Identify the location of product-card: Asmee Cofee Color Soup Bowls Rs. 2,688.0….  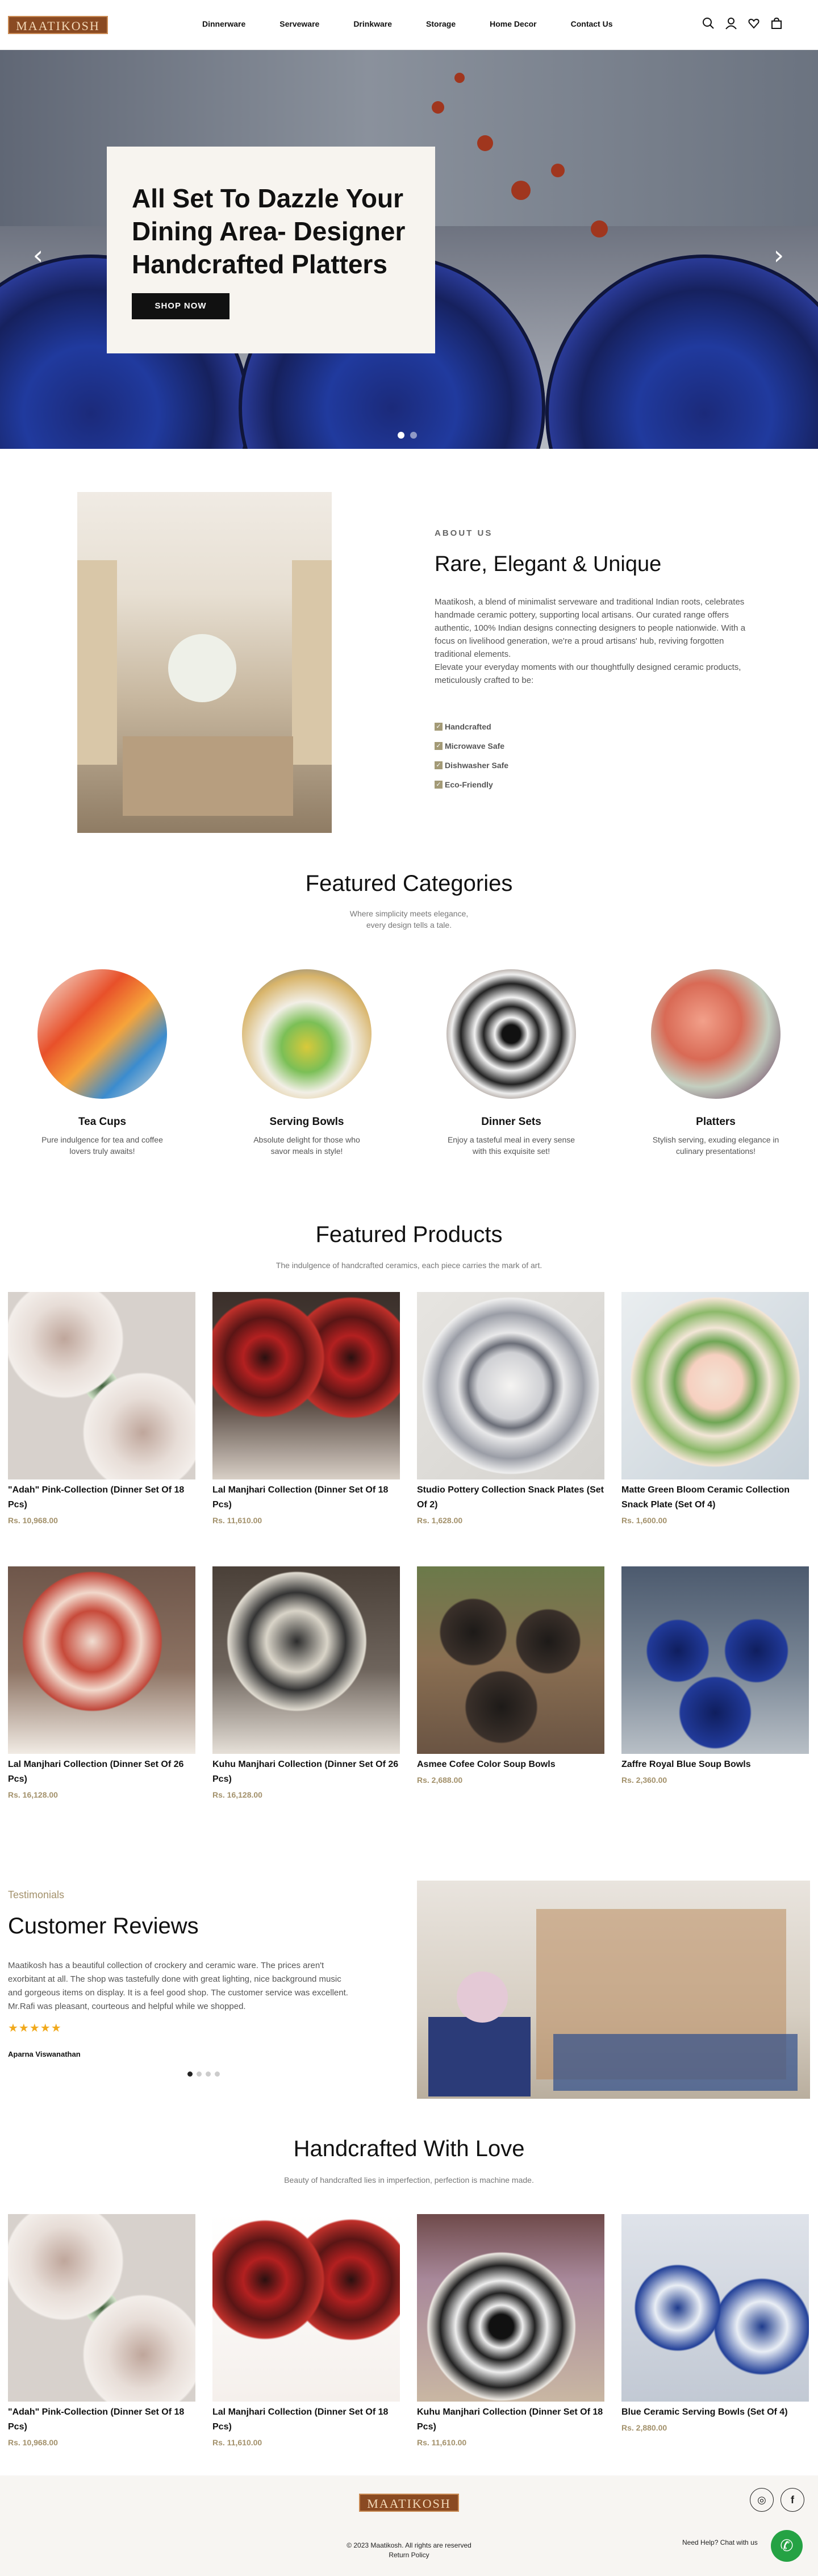
(510, 1675).